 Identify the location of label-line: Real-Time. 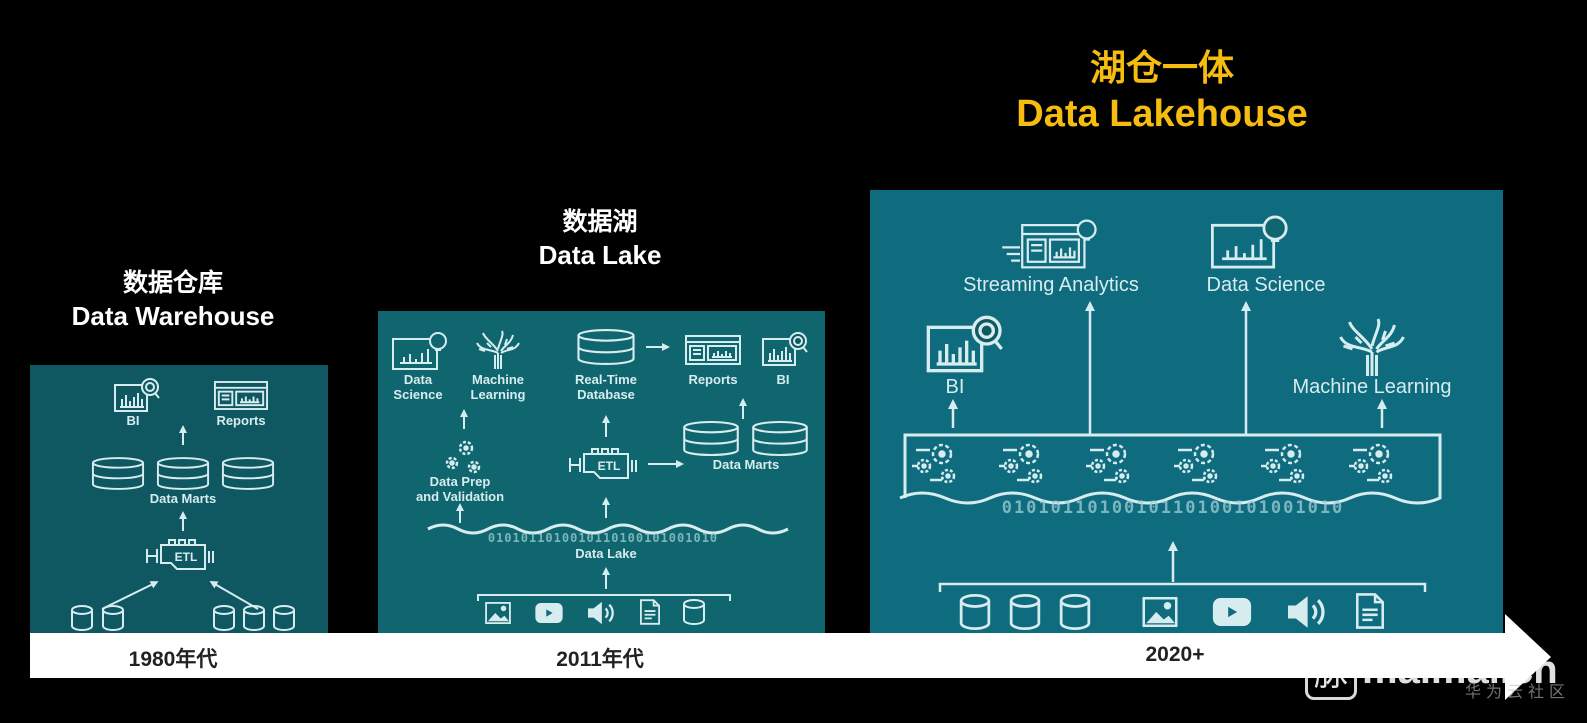
(606, 379).